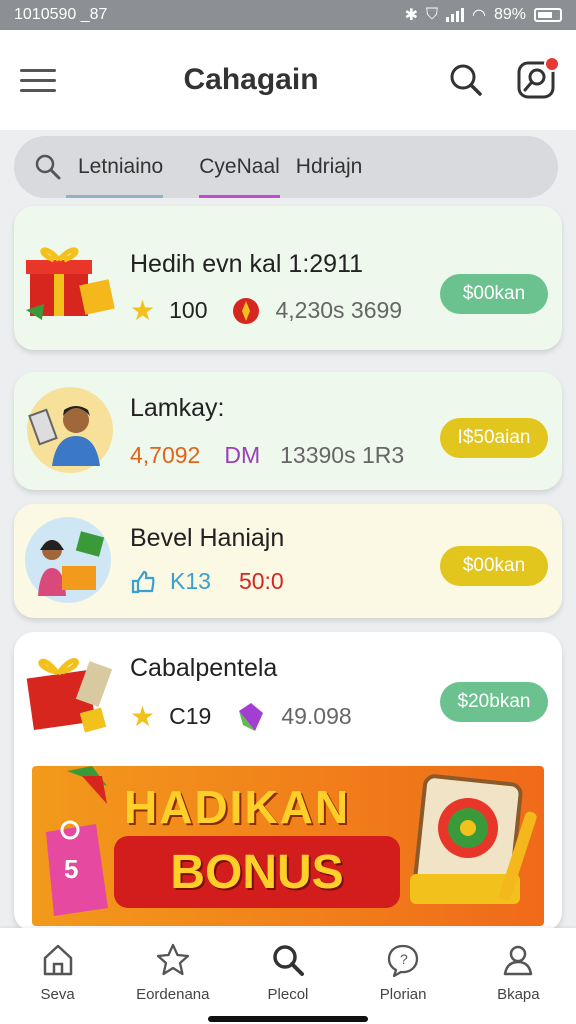 Image resolution: width=576 pixels, height=1024 pixels. I want to click on gift-bag-icon: 5, so click(77, 868).